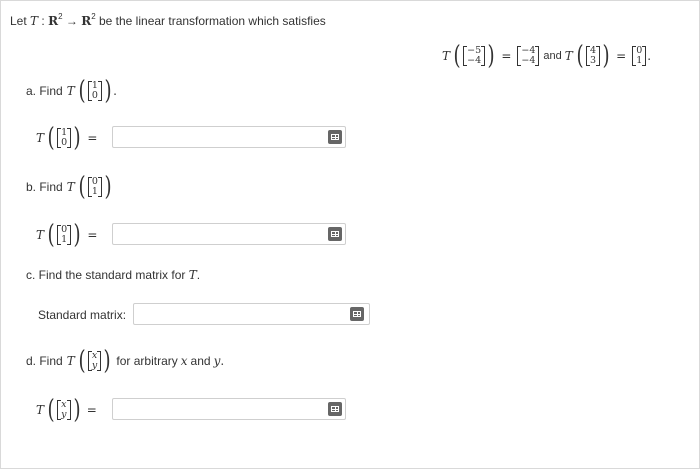 The image size is (700, 469). Describe the element at coordinates (67, 138) in the screenshot. I see `part-a-answer-label: T ( 10 ) =` at that location.